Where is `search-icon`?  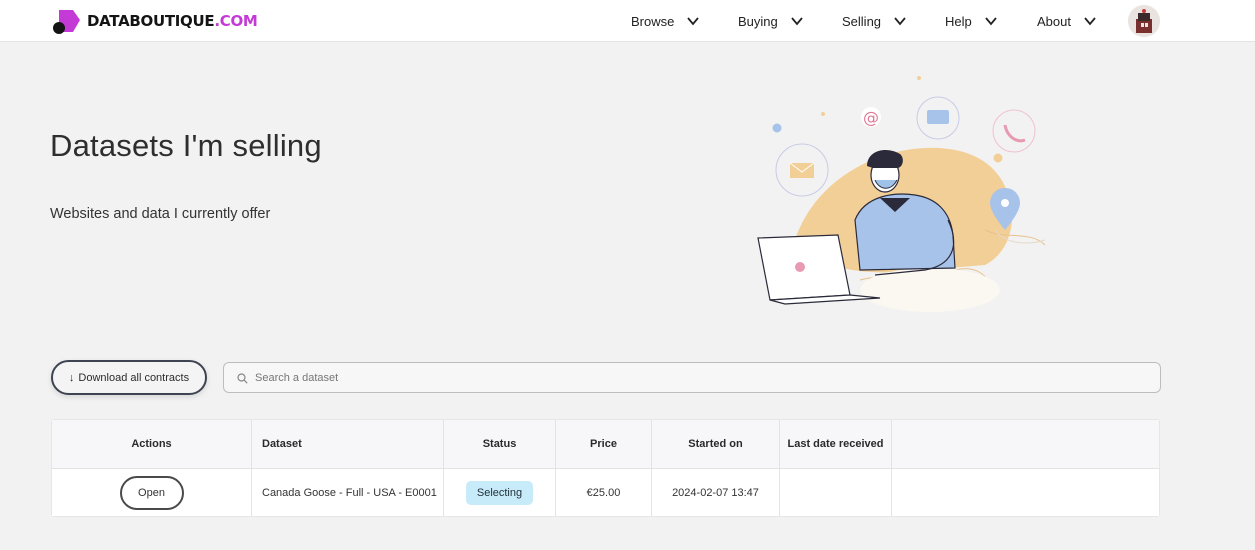 search-icon is located at coordinates (242, 378).